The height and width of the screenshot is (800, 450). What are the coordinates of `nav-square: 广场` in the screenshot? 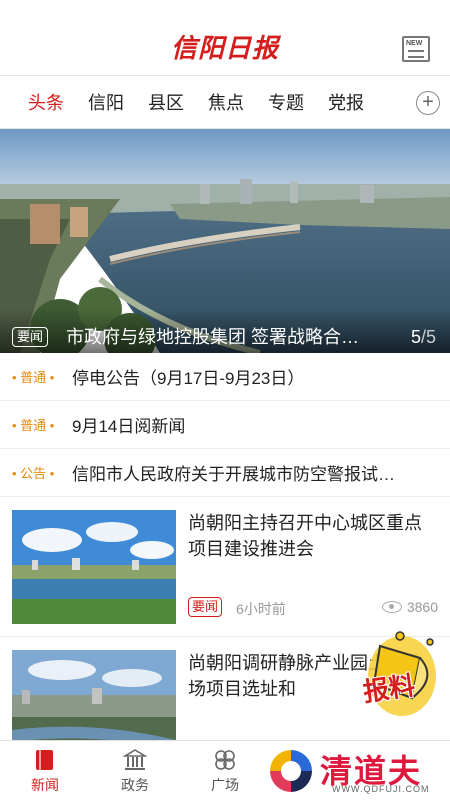 It's located at (225, 770).